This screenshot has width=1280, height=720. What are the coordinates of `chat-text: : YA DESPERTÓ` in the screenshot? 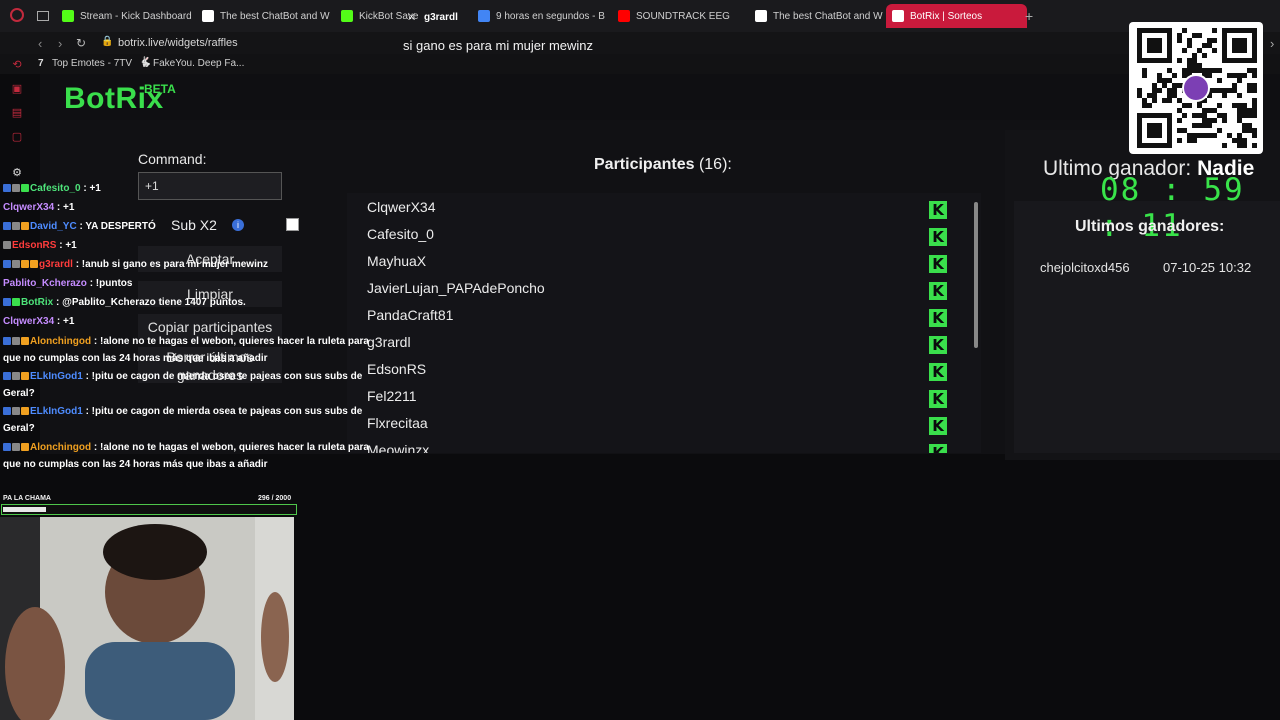 It's located at (117, 226).